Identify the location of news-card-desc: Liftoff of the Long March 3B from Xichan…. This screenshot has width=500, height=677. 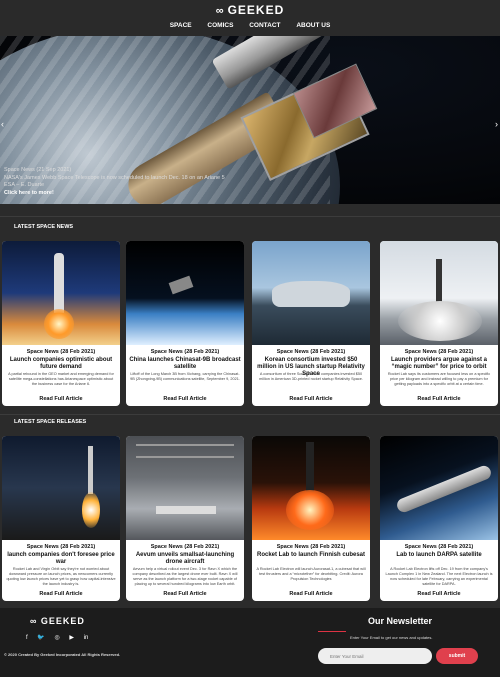
(185, 376).